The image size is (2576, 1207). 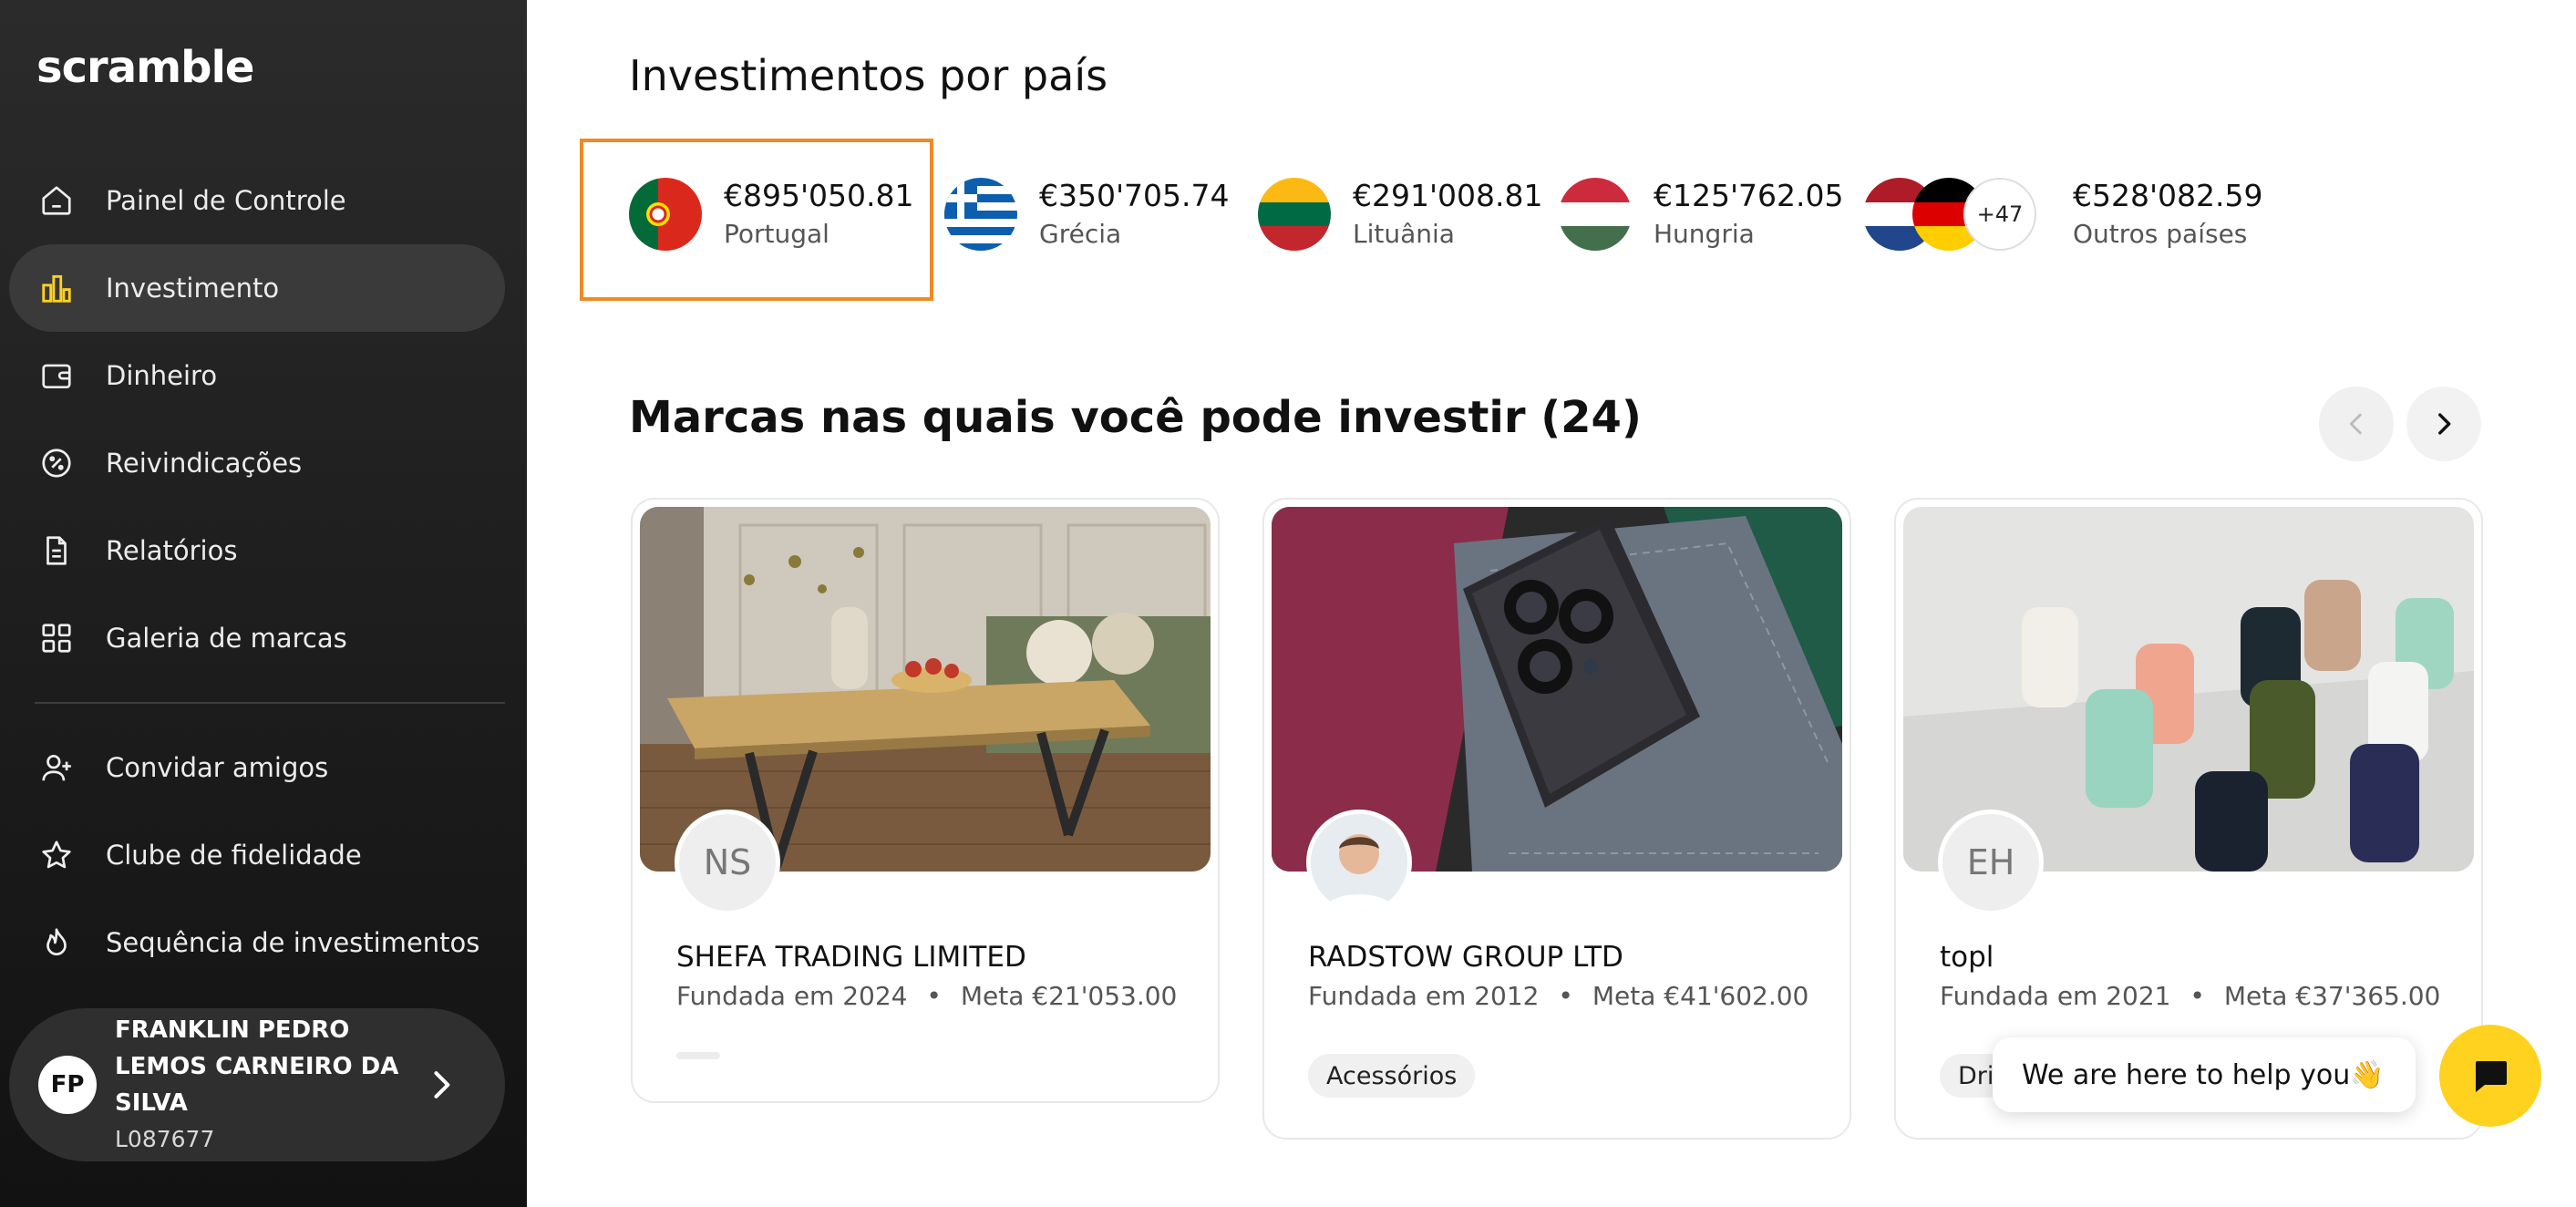 What do you see at coordinates (172, 551) in the screenshot?
I see `sidebar-item-label: Relatórios` at bounding box center [172, 551].